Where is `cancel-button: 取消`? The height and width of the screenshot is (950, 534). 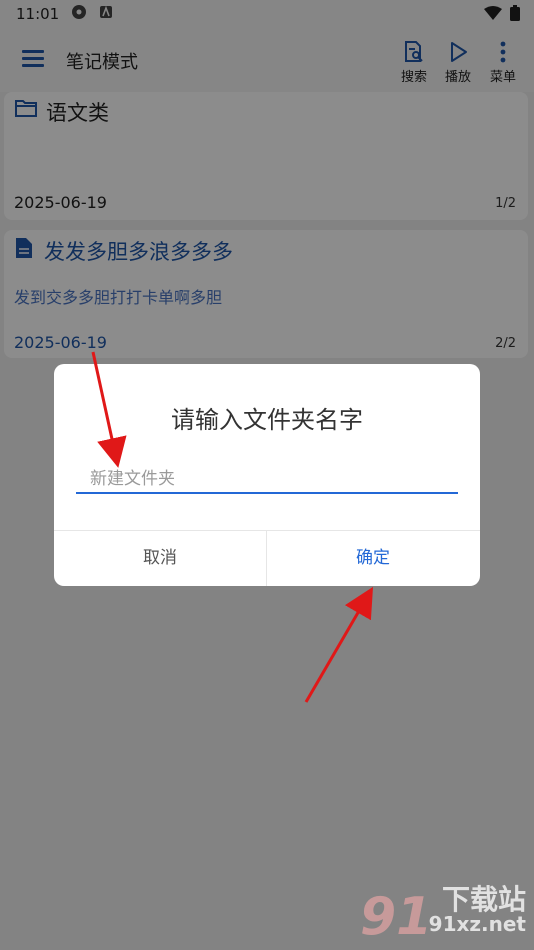
cancel-button: 取消 is located at coordinates (160, 558).